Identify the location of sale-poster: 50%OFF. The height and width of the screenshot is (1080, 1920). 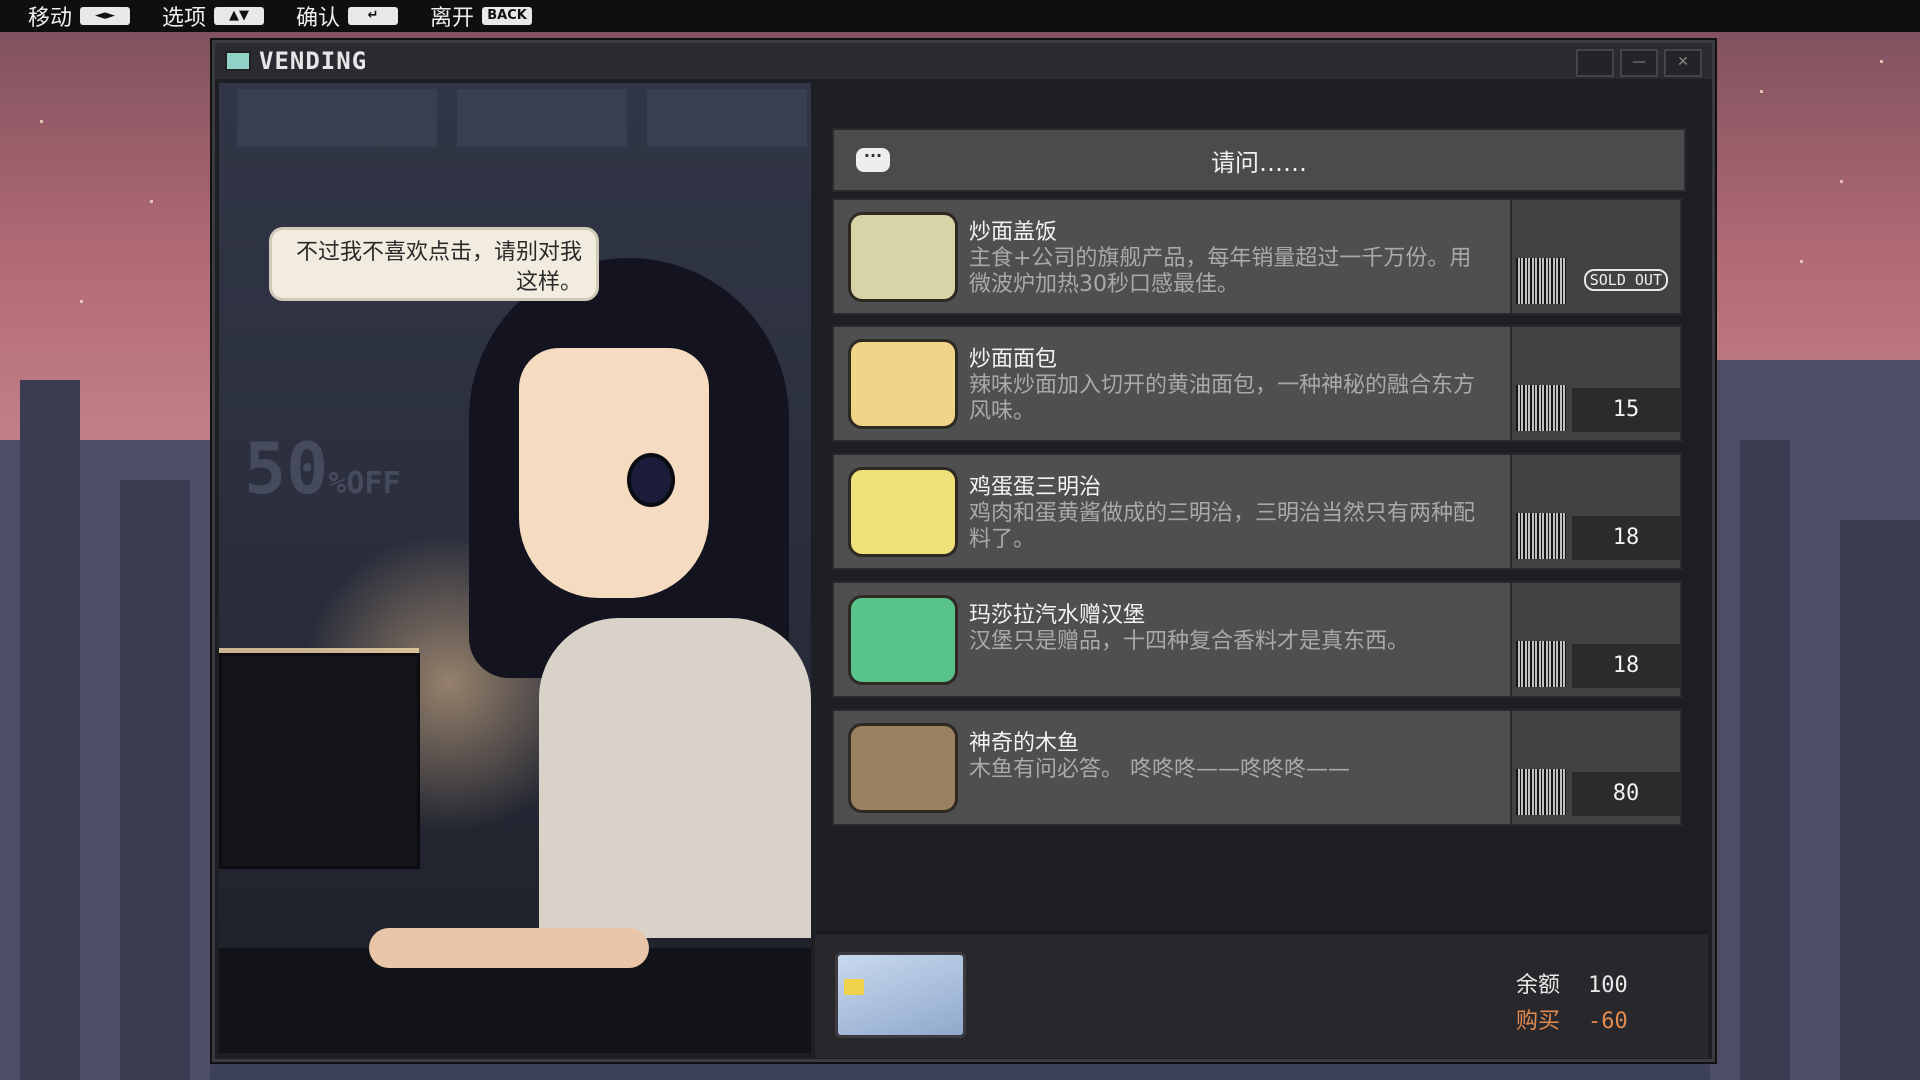
(322, 469).